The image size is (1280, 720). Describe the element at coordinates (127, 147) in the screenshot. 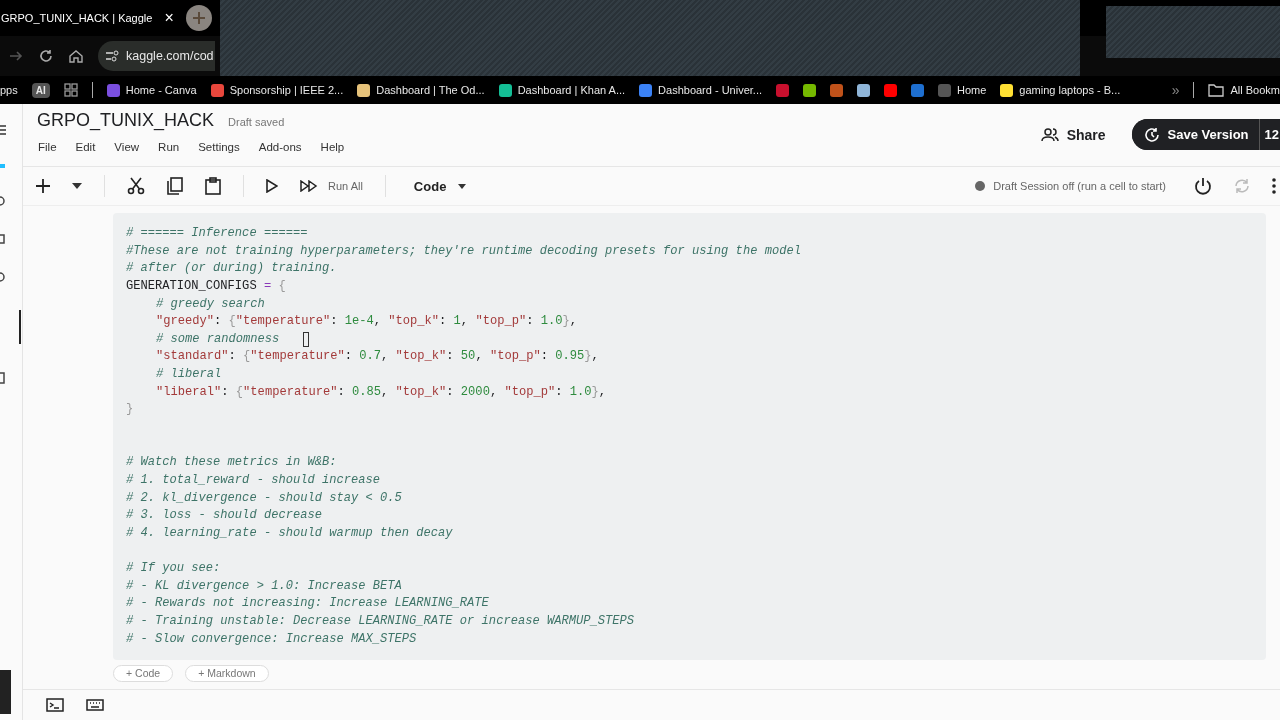

I see `menu-item: View` at that location.